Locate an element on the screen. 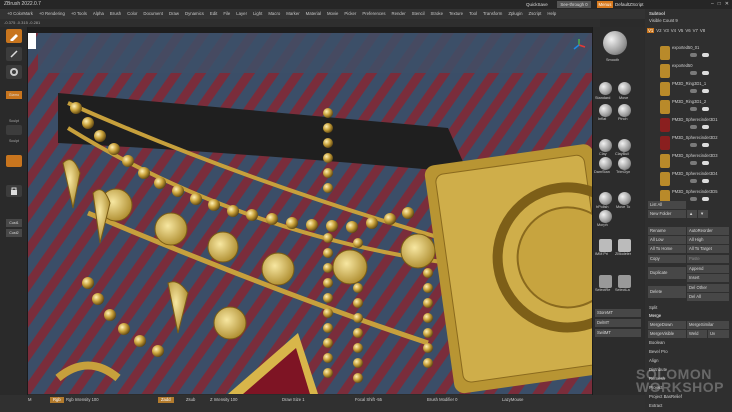  menu-document: Document is located at coordinates (153, 14).